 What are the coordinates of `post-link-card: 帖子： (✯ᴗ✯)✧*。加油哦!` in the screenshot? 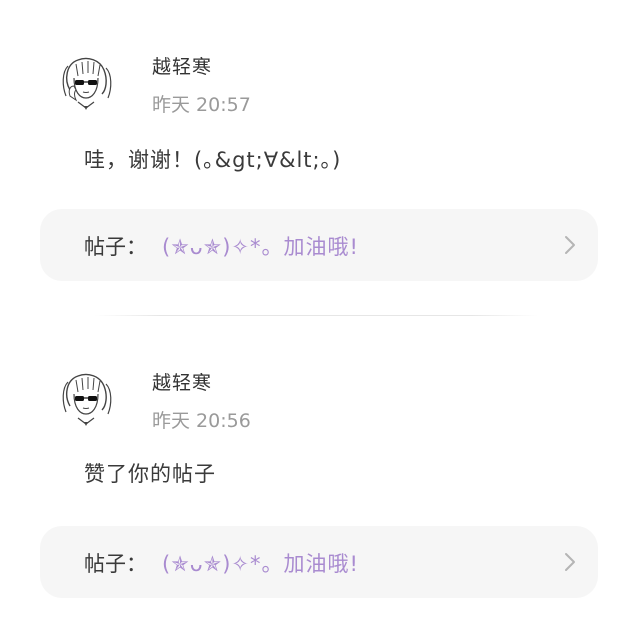 It's located at (319, 562).